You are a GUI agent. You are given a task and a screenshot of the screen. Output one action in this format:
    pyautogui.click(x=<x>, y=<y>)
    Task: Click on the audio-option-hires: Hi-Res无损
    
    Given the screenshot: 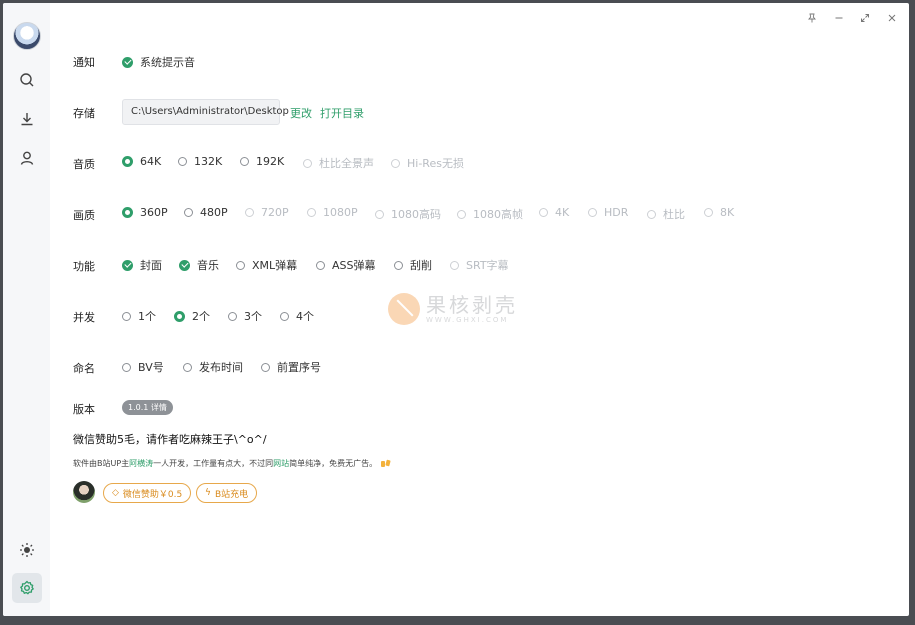 What is the action you would take?
    pyautogui.click(x=427, y=163)
    